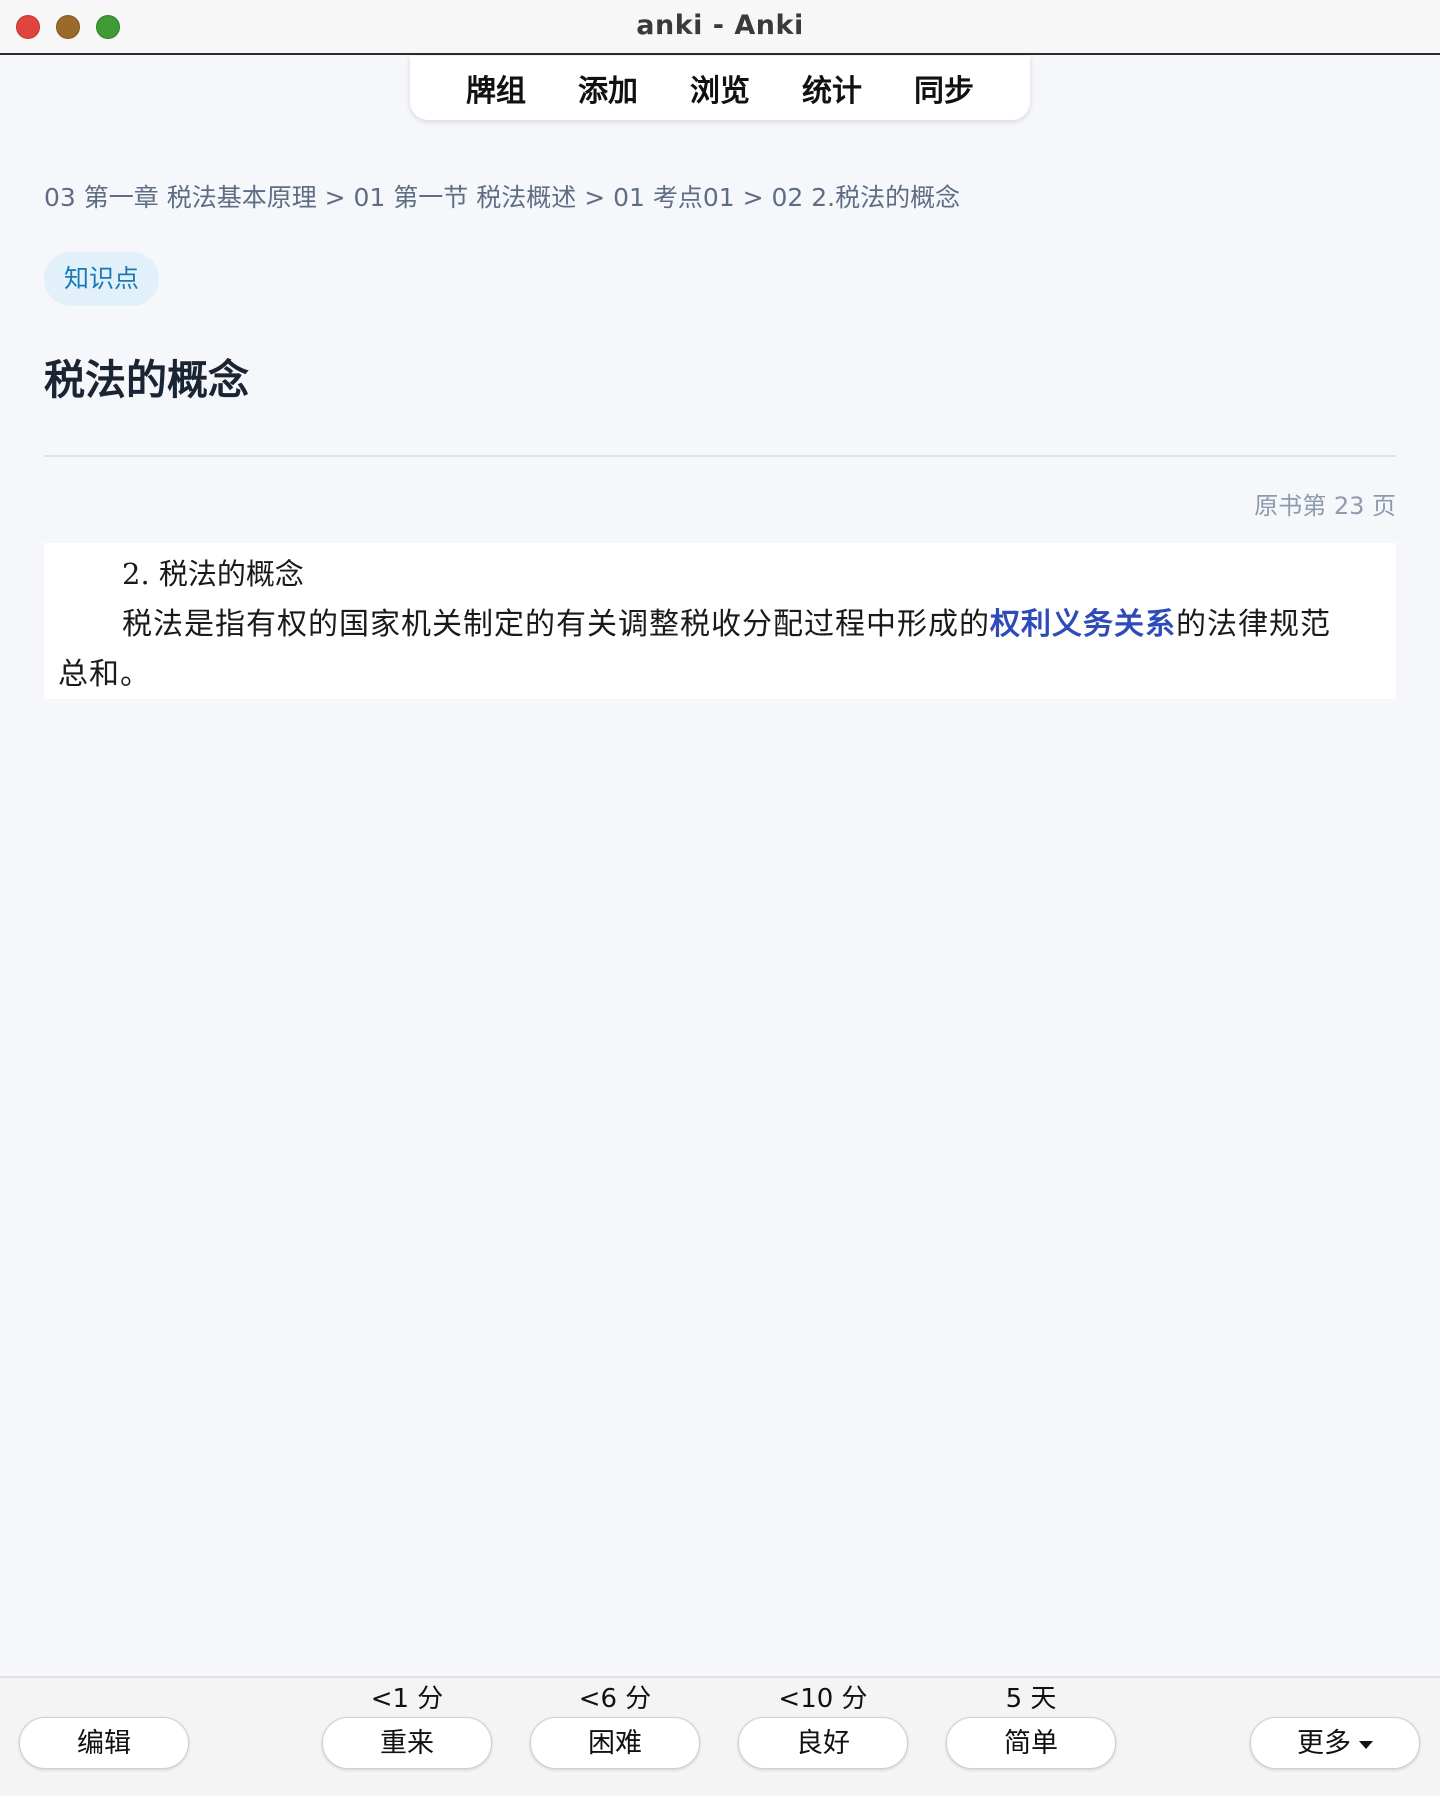 This screenshot has width=1440, height=1796. I want to click on excerpt-highlight: 权利义务关系, so click(1083, 624).